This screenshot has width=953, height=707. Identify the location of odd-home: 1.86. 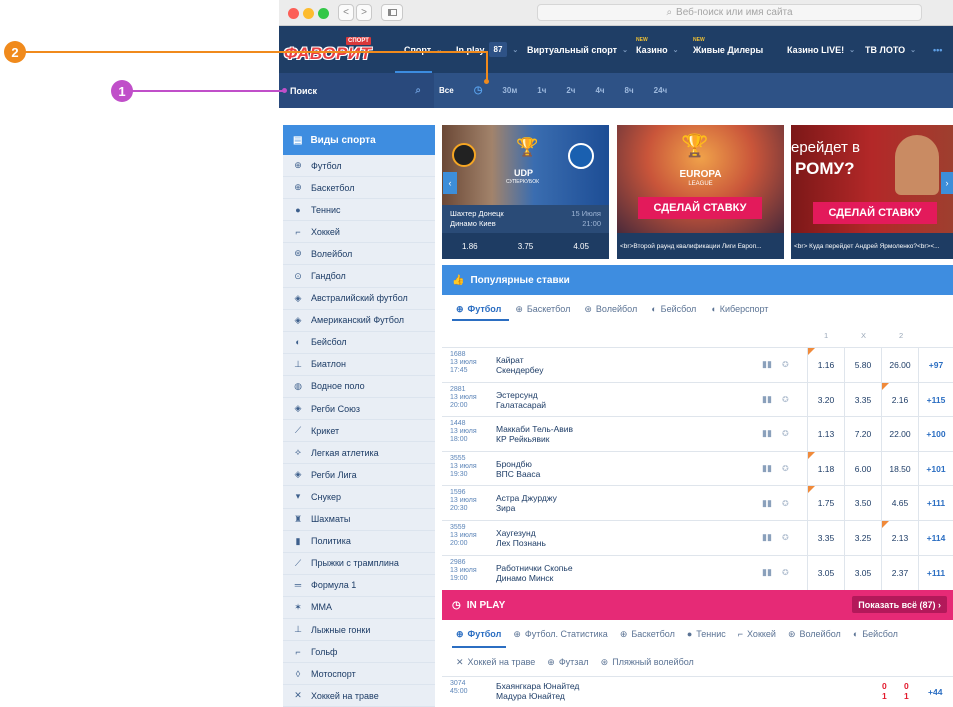
(470, 246).